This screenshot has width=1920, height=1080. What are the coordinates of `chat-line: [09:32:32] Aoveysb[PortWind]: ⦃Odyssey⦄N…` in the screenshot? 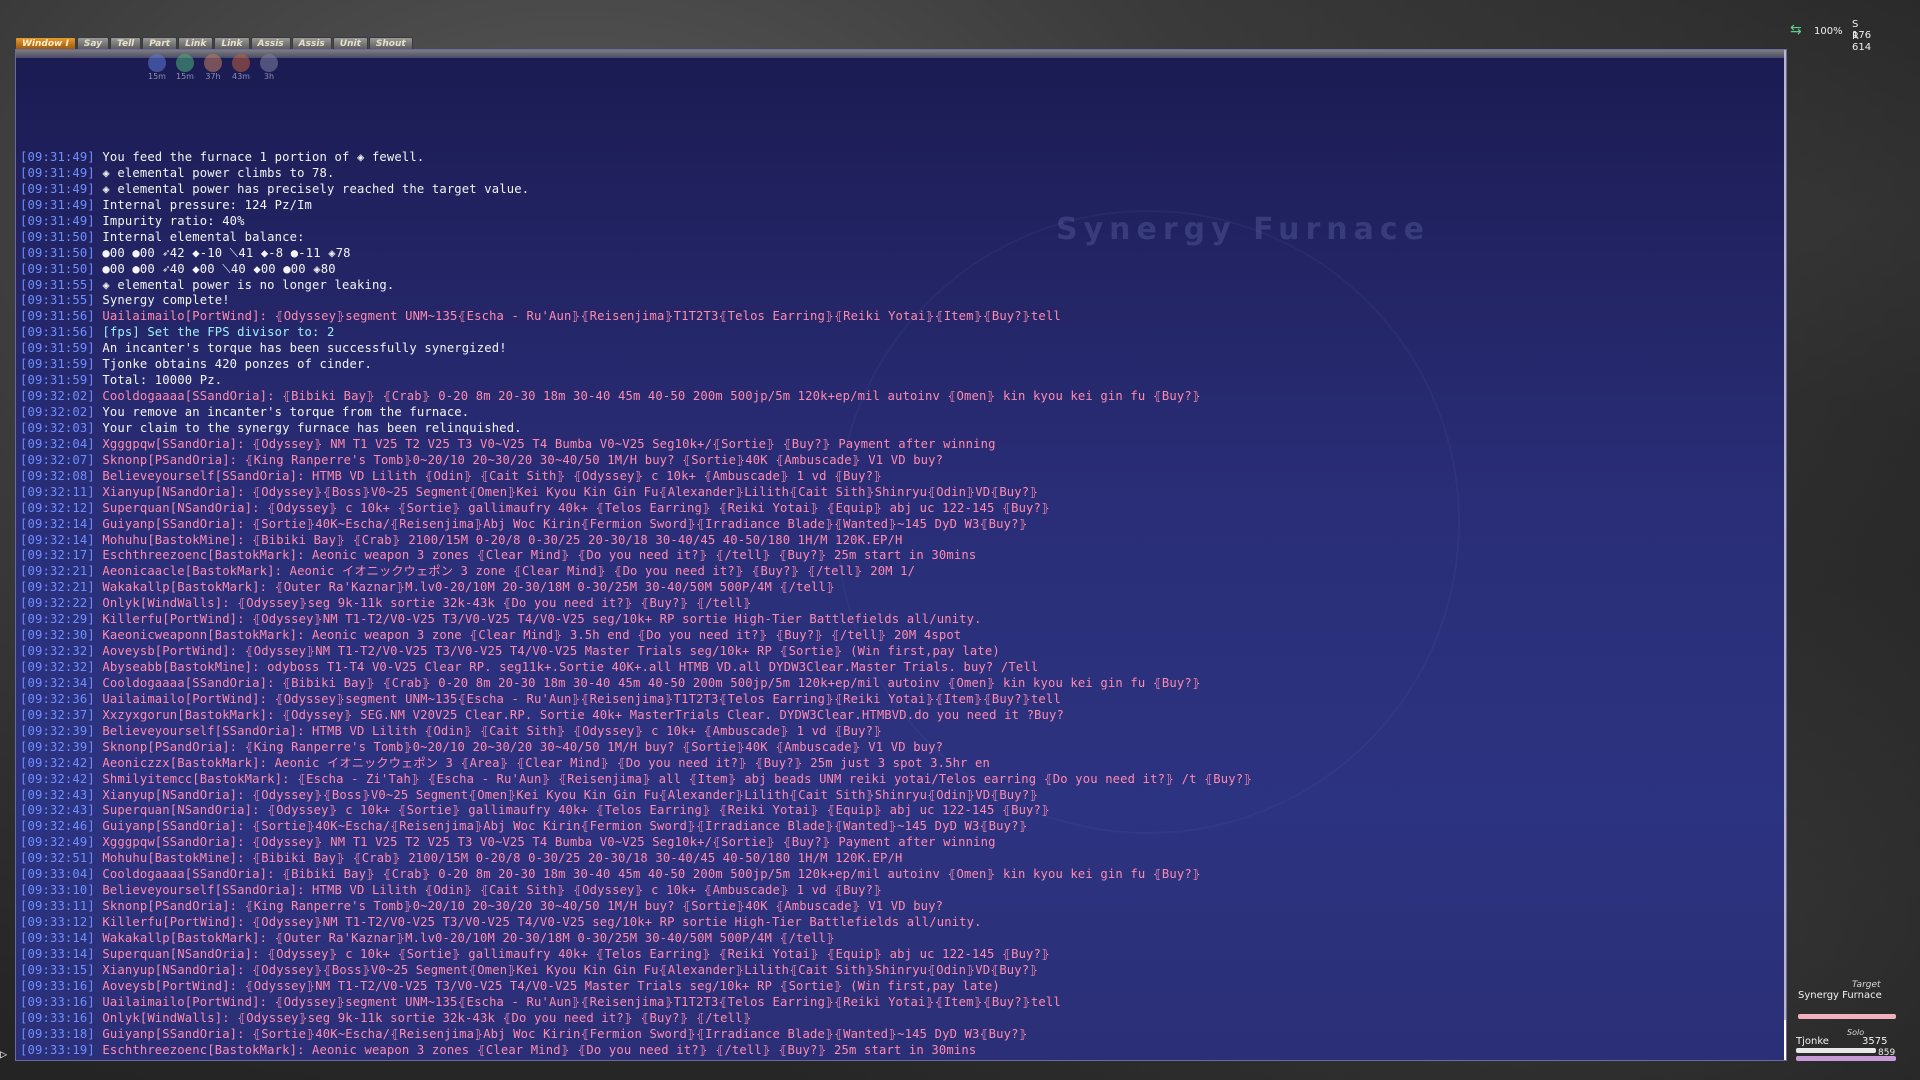 It's located at (895, 652).